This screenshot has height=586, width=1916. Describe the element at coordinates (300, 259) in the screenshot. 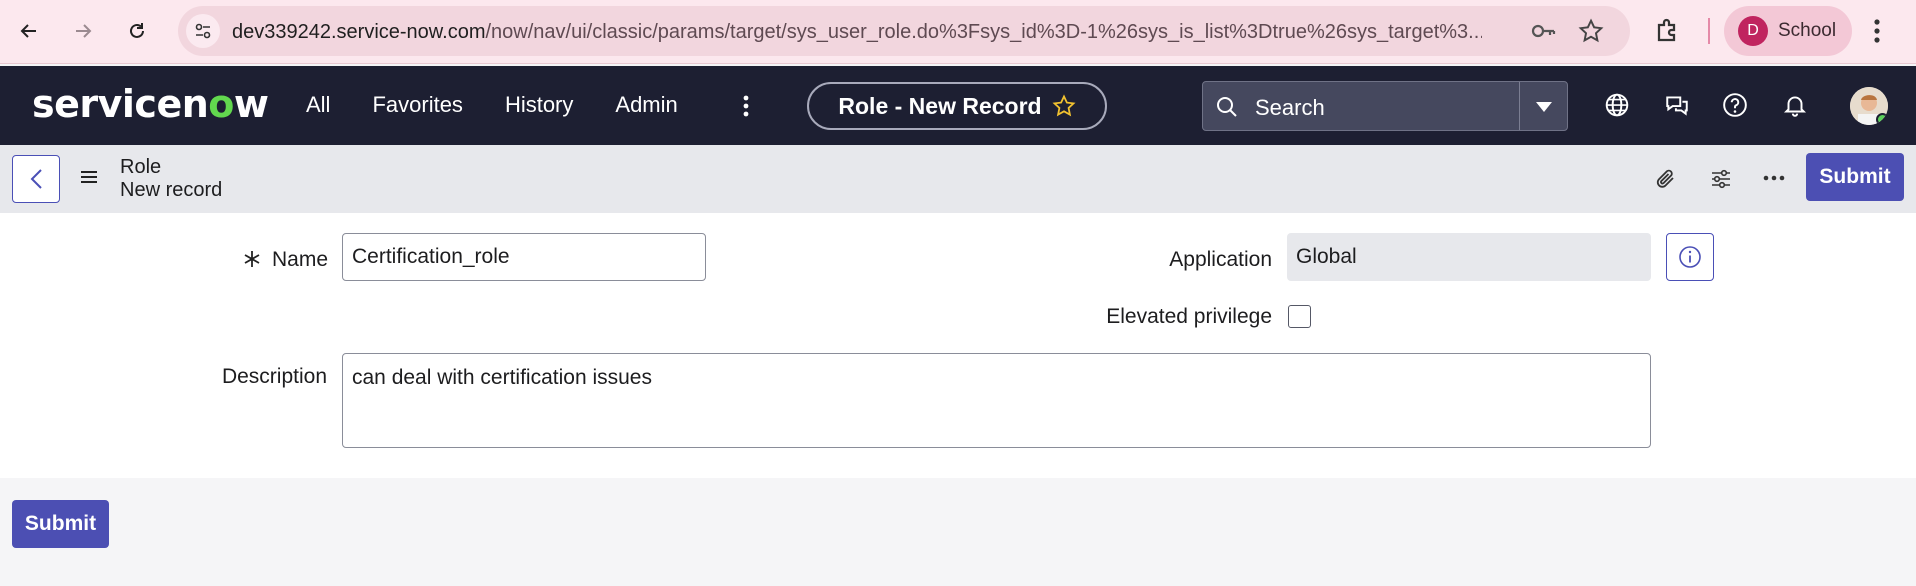

I see `name-label: Name` at that location.